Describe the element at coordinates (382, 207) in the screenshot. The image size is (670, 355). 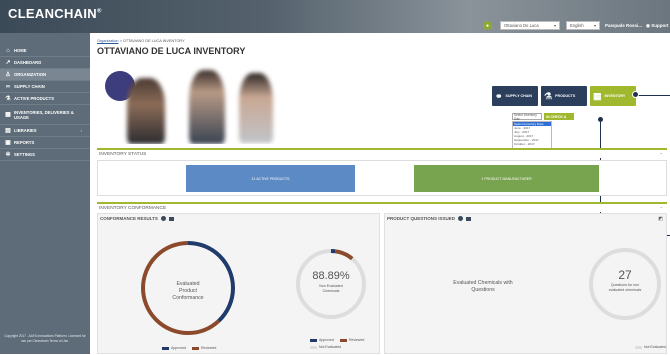
I see `inventory-conformance-header: INVENTORY CONFORMANCE ⌃` at that location.